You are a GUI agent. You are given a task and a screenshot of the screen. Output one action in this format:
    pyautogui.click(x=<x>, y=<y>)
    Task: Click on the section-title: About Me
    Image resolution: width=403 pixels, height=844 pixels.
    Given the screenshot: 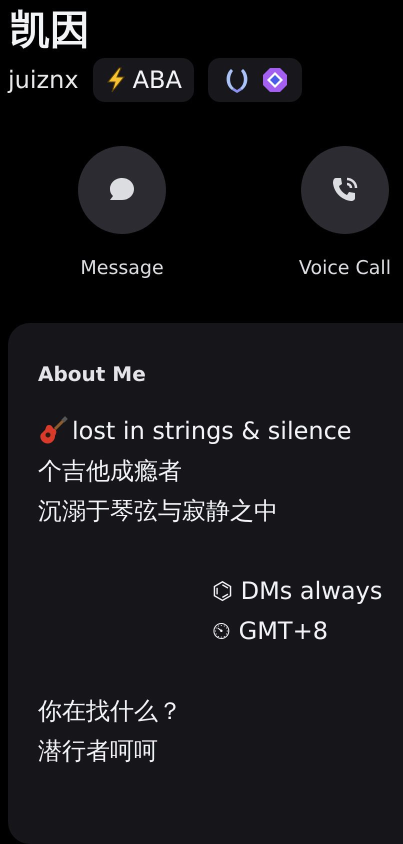 What is the action you would take?
    pyautogui.click(x=92, y=374)
    